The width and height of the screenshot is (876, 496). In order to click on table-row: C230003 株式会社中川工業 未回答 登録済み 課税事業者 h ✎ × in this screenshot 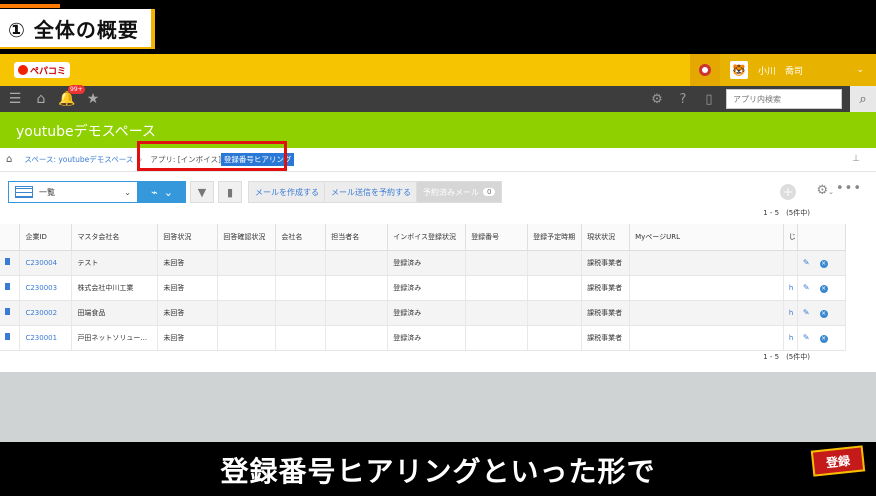, I will do `click(423, 288)`.